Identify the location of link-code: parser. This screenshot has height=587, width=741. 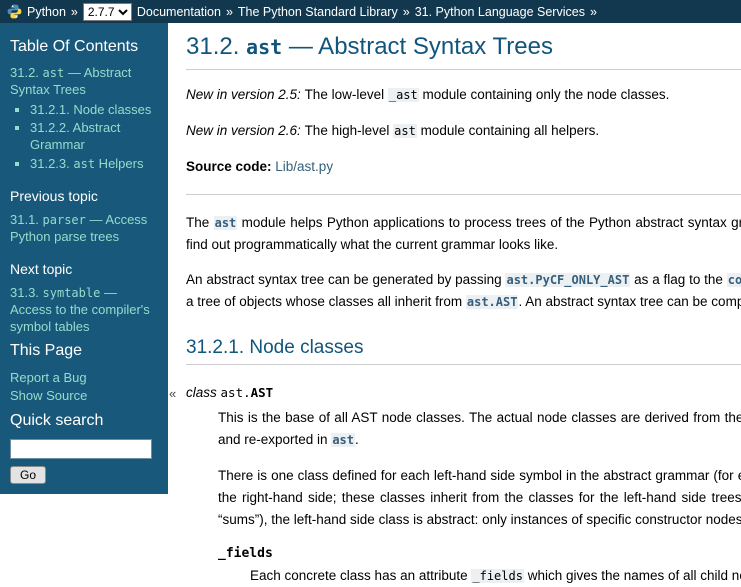
(64, 220).